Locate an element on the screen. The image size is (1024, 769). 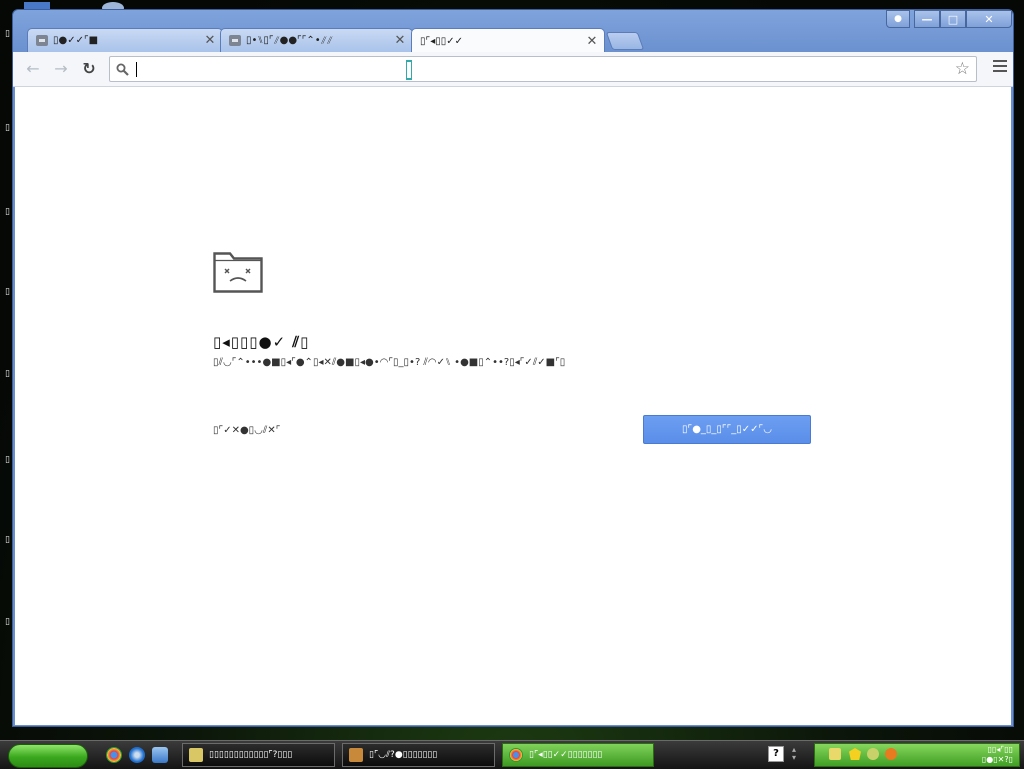
shield-icon is located at coordinates (855, 754).